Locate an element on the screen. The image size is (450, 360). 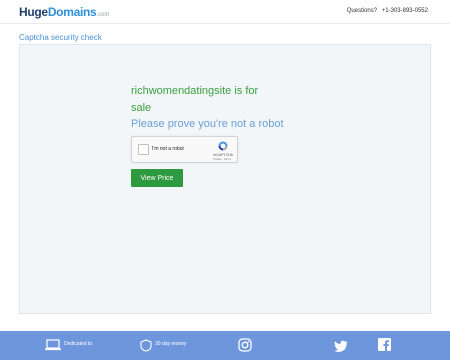
breadcrumb: Captcha security check is located at coordinates (60, 37).